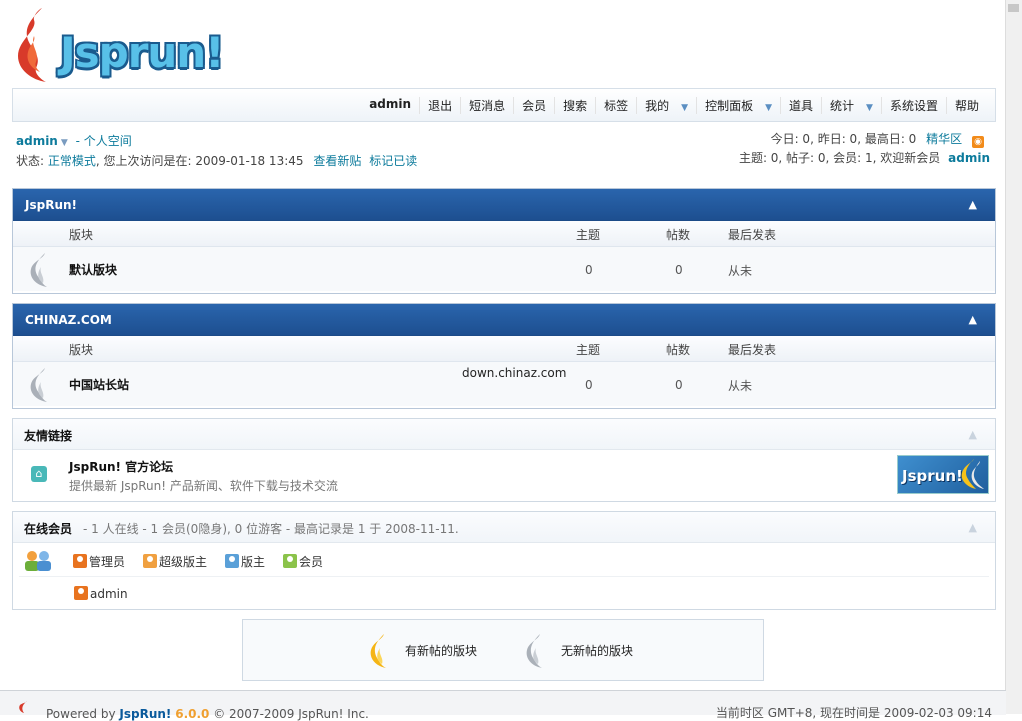 This screenshot has height=721, width=1022. Describe the element at coordinates (104, 141) in the screenshot. I see `personal-space-link: - 个人空间` at that location.